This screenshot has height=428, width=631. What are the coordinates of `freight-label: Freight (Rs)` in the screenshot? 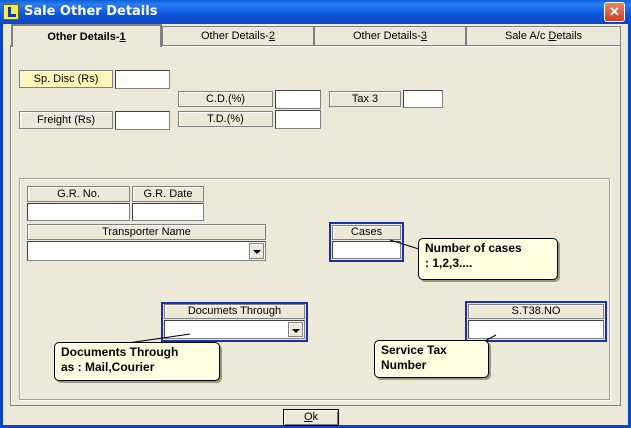 It's located at (66, 120).